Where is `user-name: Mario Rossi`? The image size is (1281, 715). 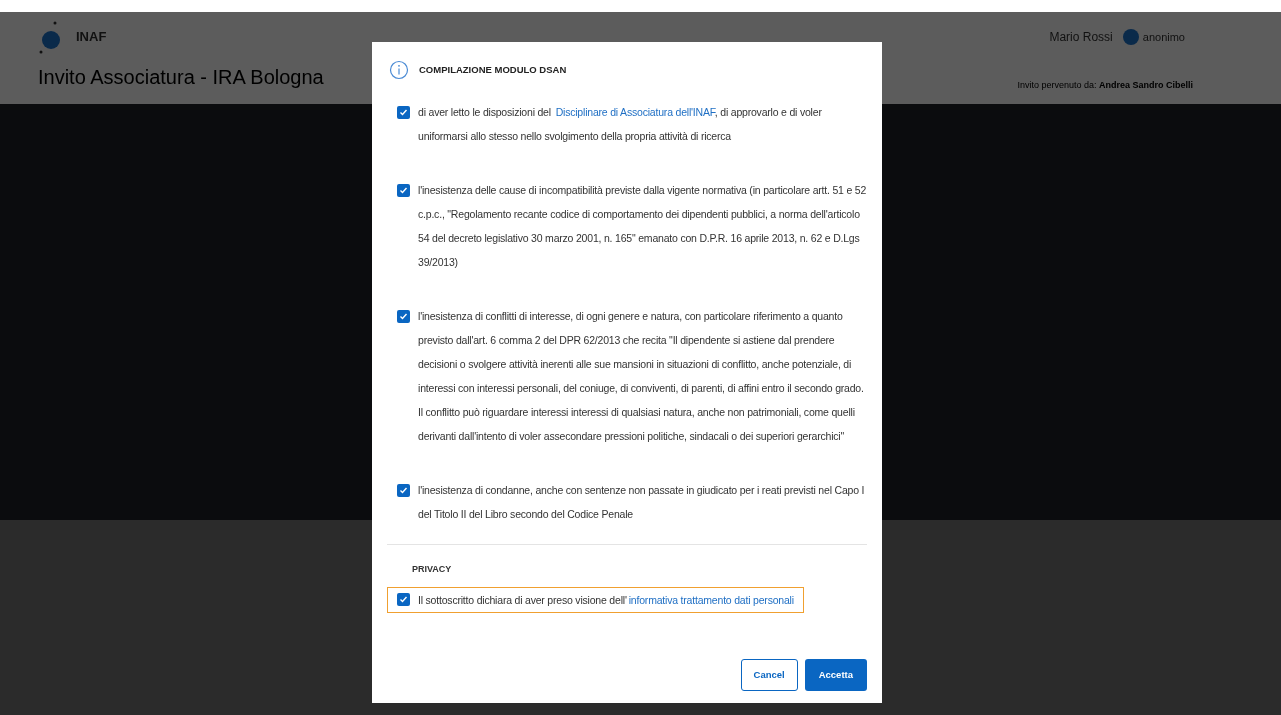 user-name: Mario Rossi is located at coordinates (1081, 37).